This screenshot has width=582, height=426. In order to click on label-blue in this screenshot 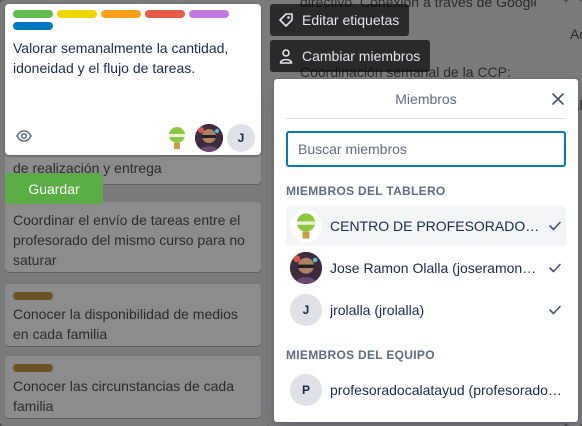, I will do `click(33, 26)`.